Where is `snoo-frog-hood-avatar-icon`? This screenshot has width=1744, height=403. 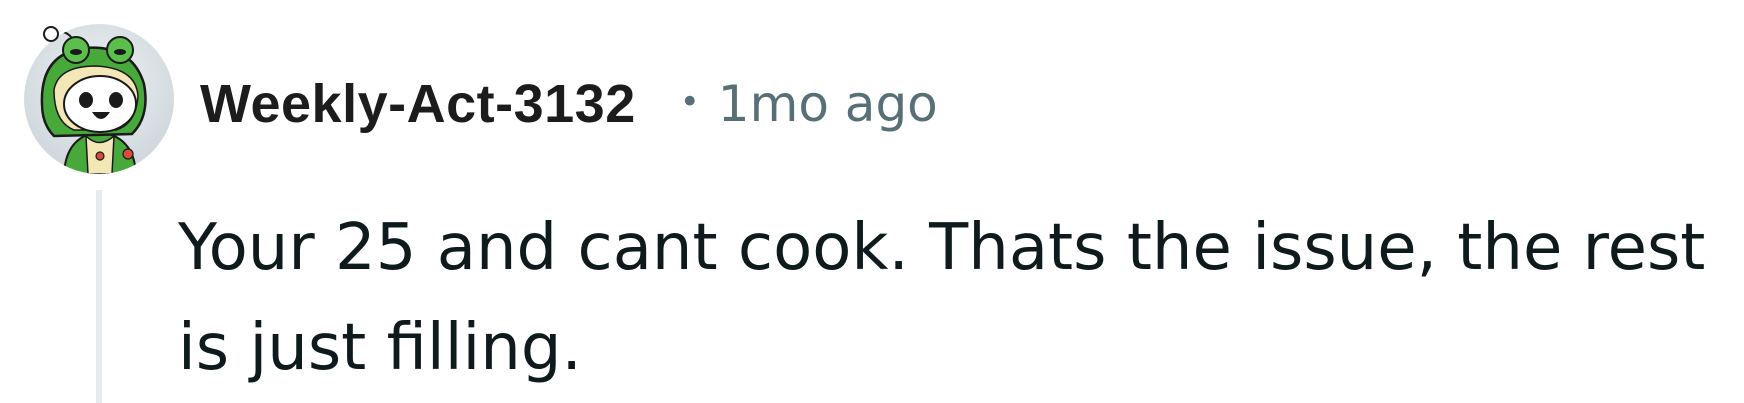
snoo-frog-hood-avatar-icon is located at coordinates (99, 99).